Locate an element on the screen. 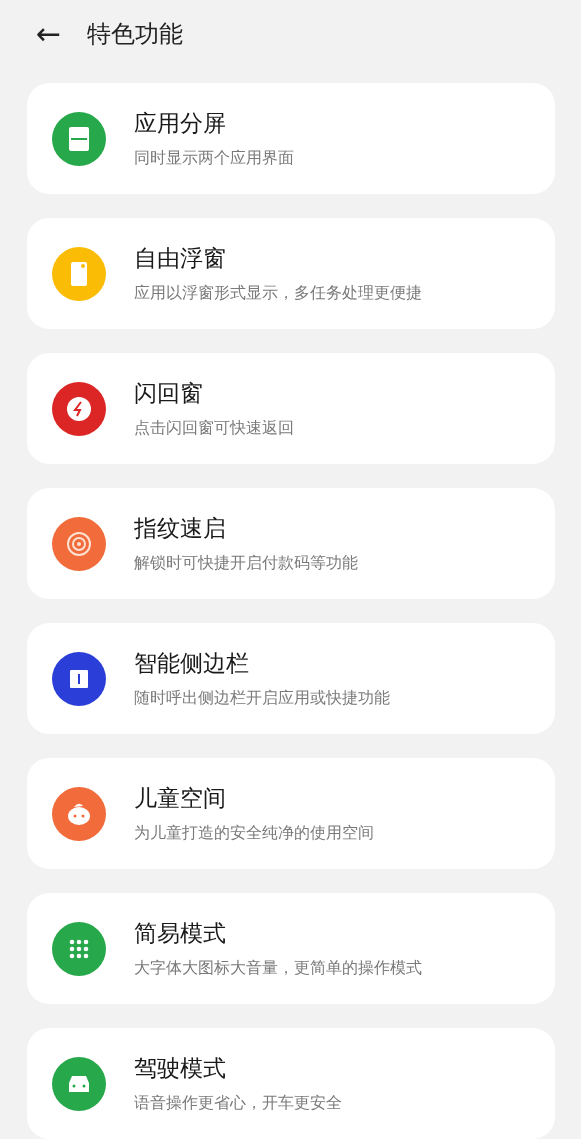  feature-title: 指纹速启 is located at coordinates (180, 528).